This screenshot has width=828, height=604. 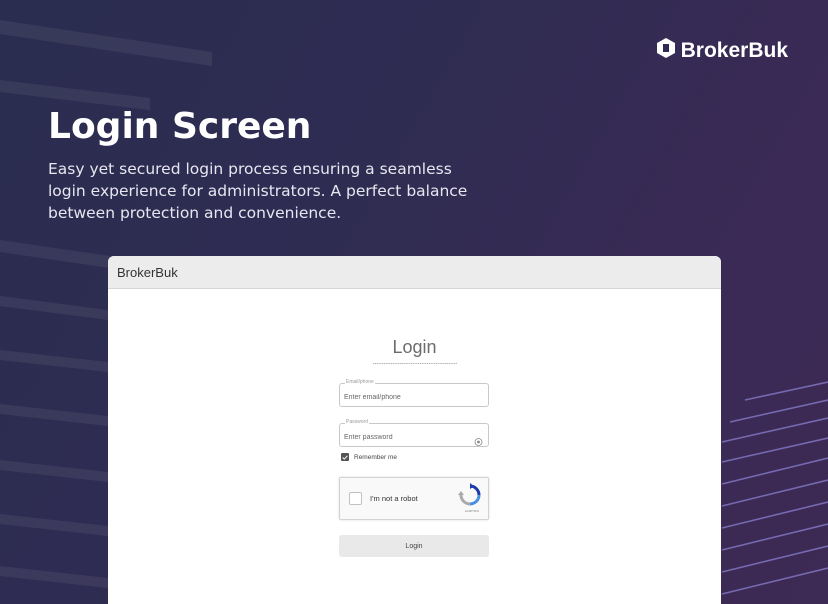 What do you see at coordinates (375, 457) in the screenshot?
I see `remember-me-label: Remember me` at bounding box center [375, 457].